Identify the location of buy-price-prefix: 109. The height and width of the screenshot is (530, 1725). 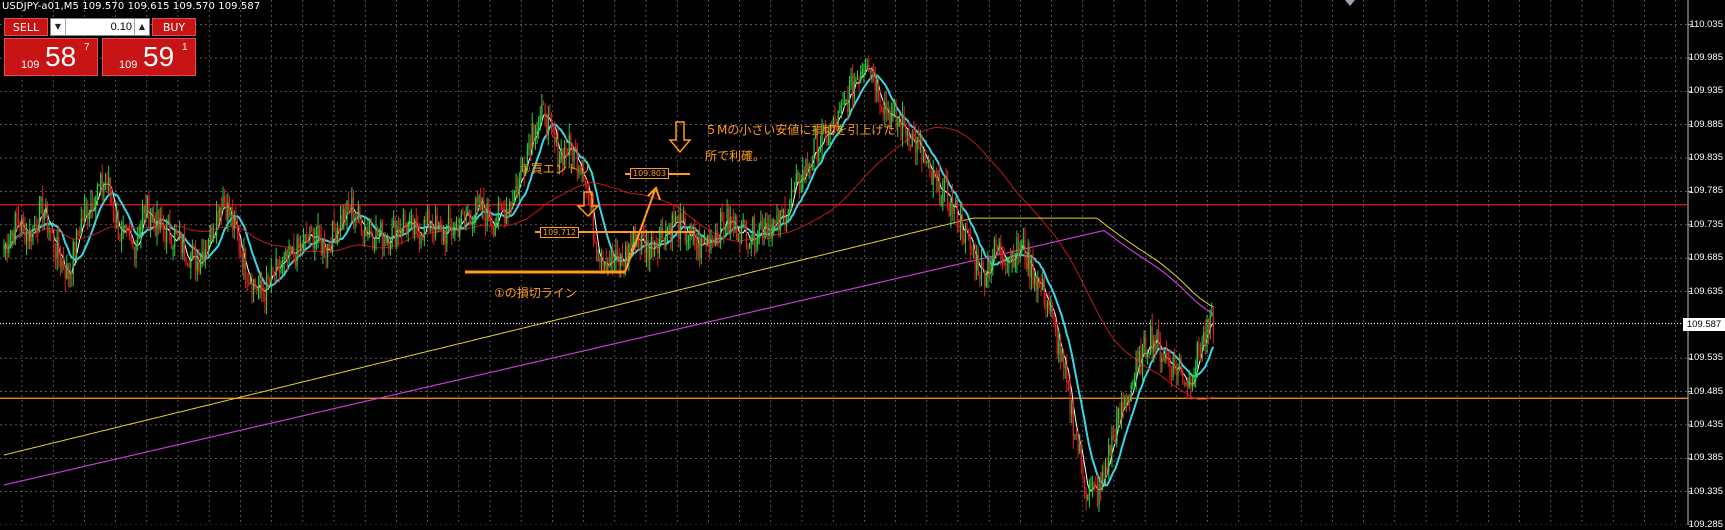
(128, 65).